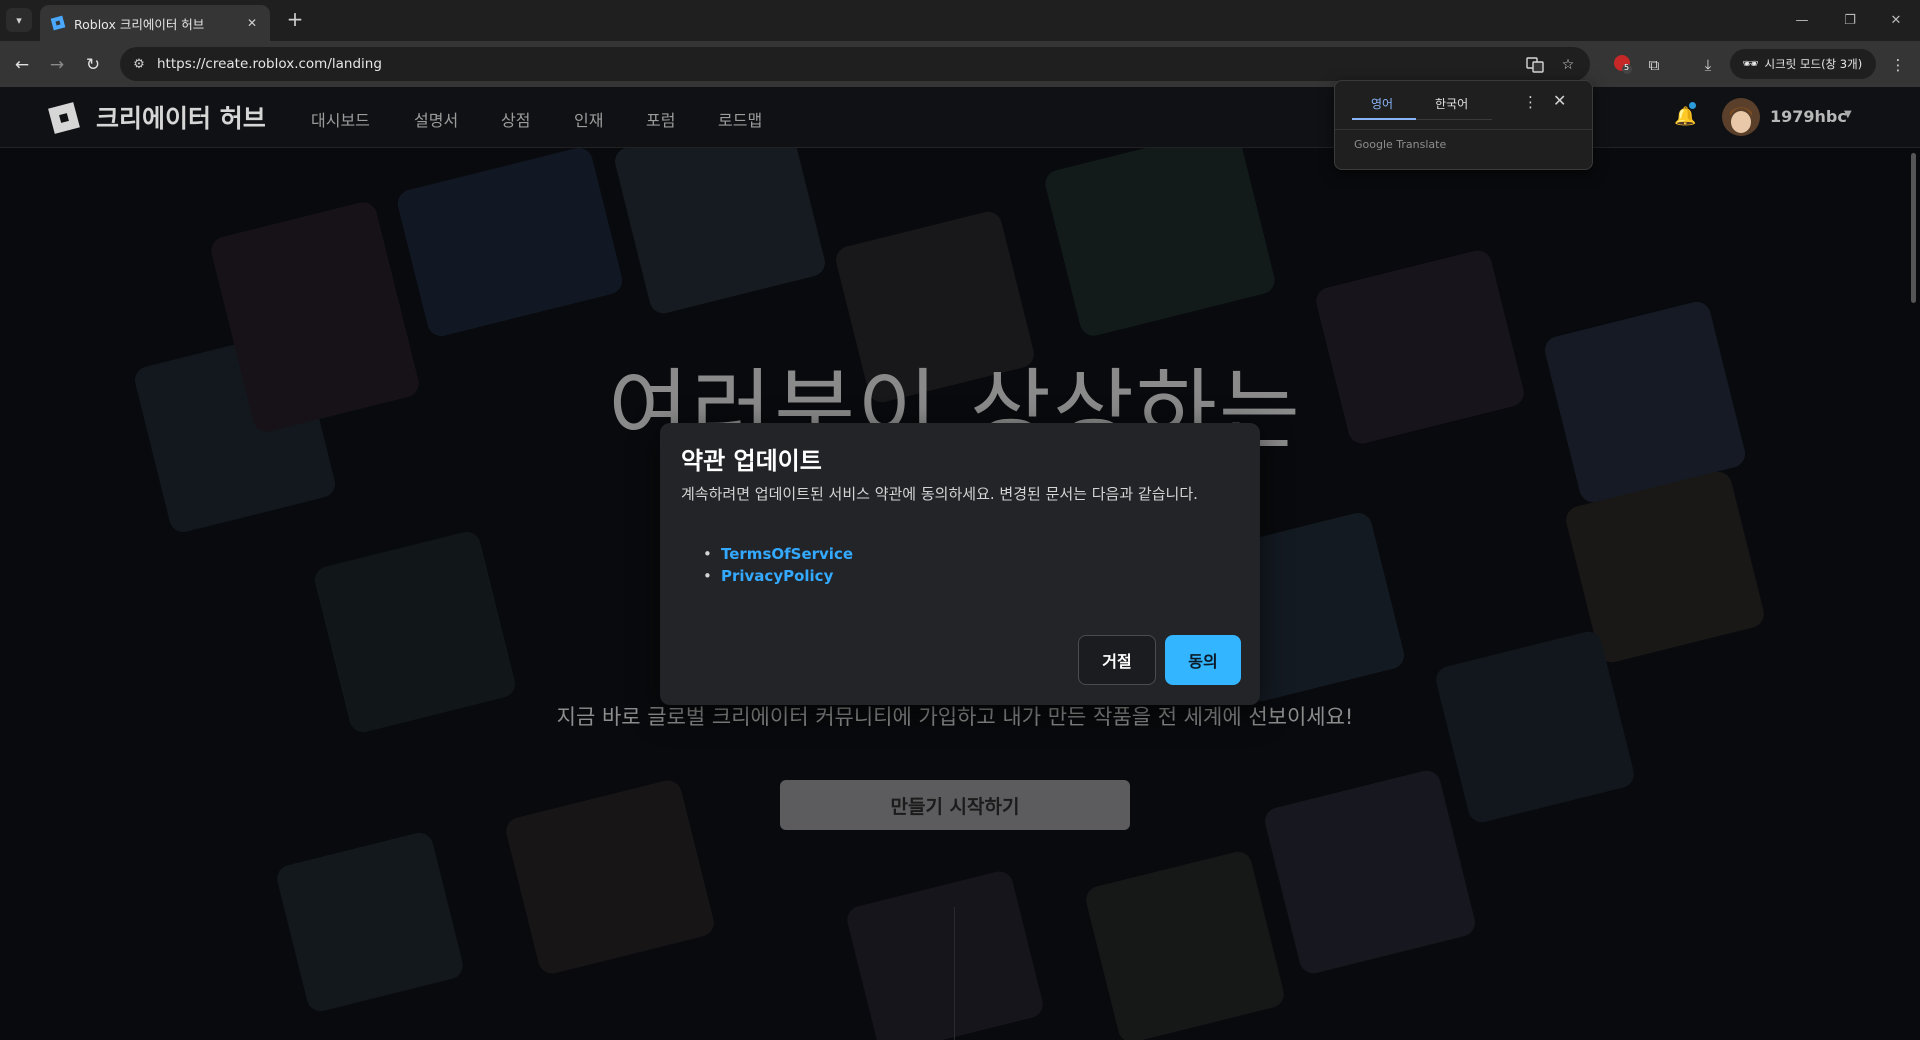 This screenshot has width=1920, height=1040. I want to click on nav-docs: 설명서, so click(436, 119).